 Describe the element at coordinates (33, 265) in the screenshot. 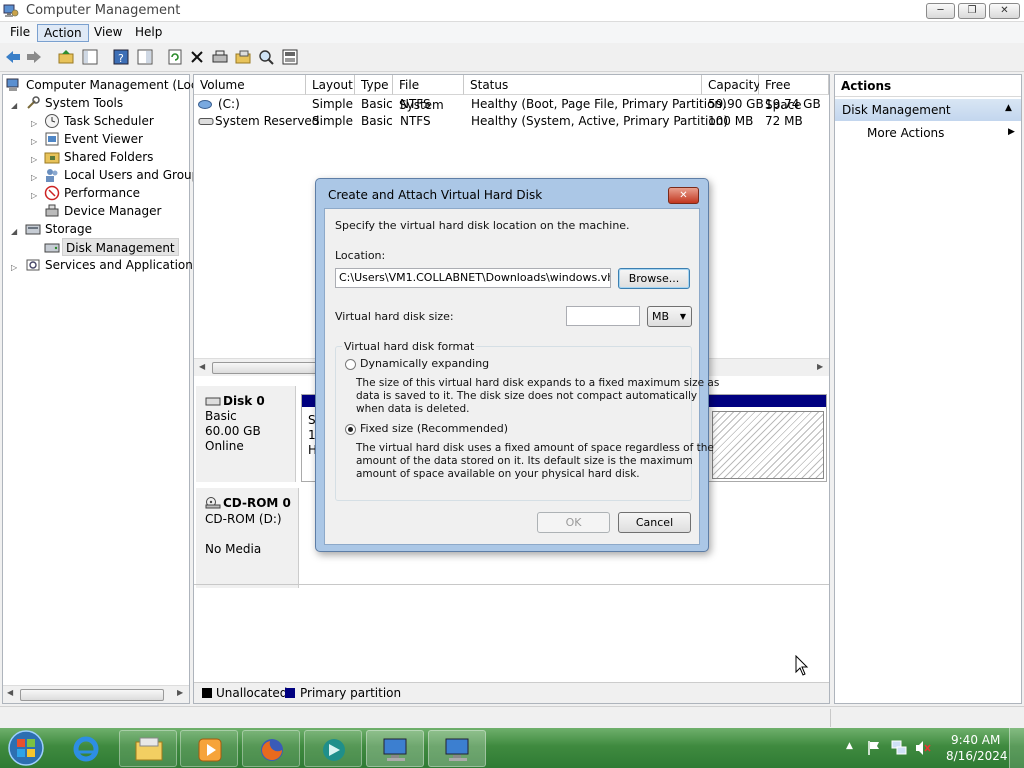

I see `services-icon` at that location.